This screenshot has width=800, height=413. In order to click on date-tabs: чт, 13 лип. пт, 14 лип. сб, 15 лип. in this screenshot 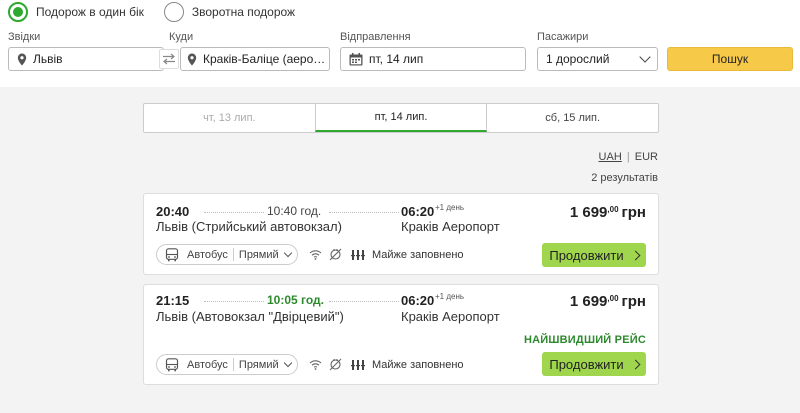, I will do `click(401, 118)`.